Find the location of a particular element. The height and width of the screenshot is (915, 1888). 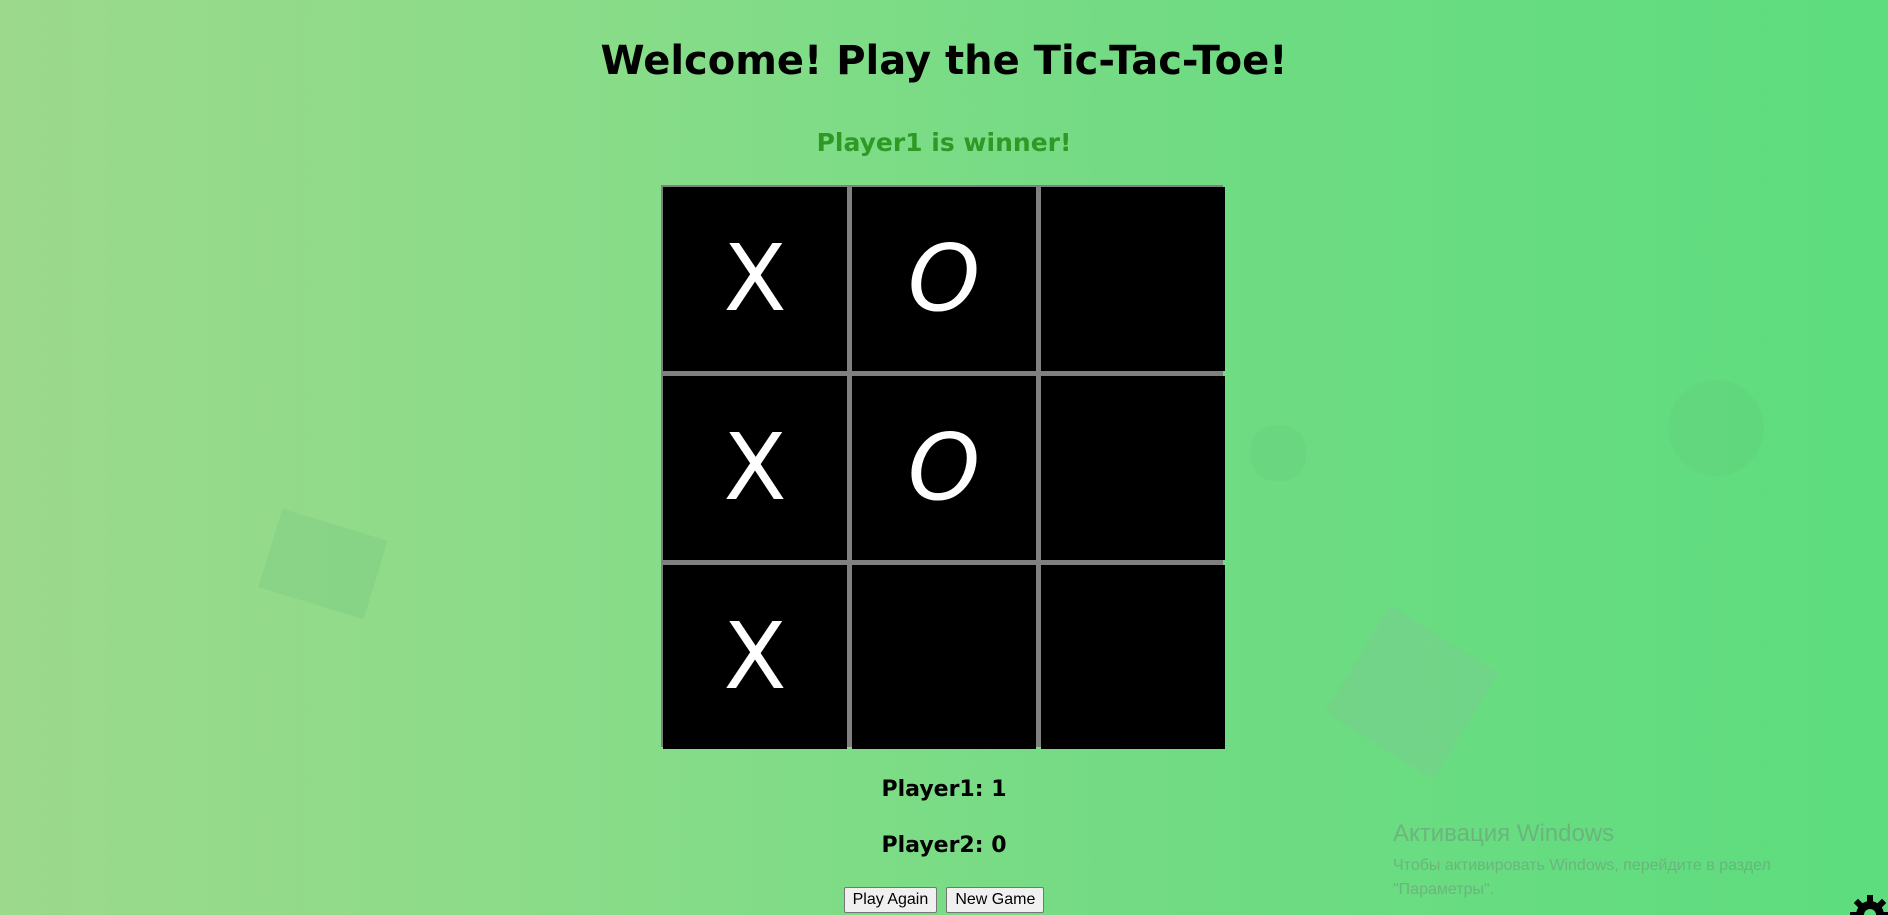

play-again-button: Play Again is located at coordinates (890, 900).